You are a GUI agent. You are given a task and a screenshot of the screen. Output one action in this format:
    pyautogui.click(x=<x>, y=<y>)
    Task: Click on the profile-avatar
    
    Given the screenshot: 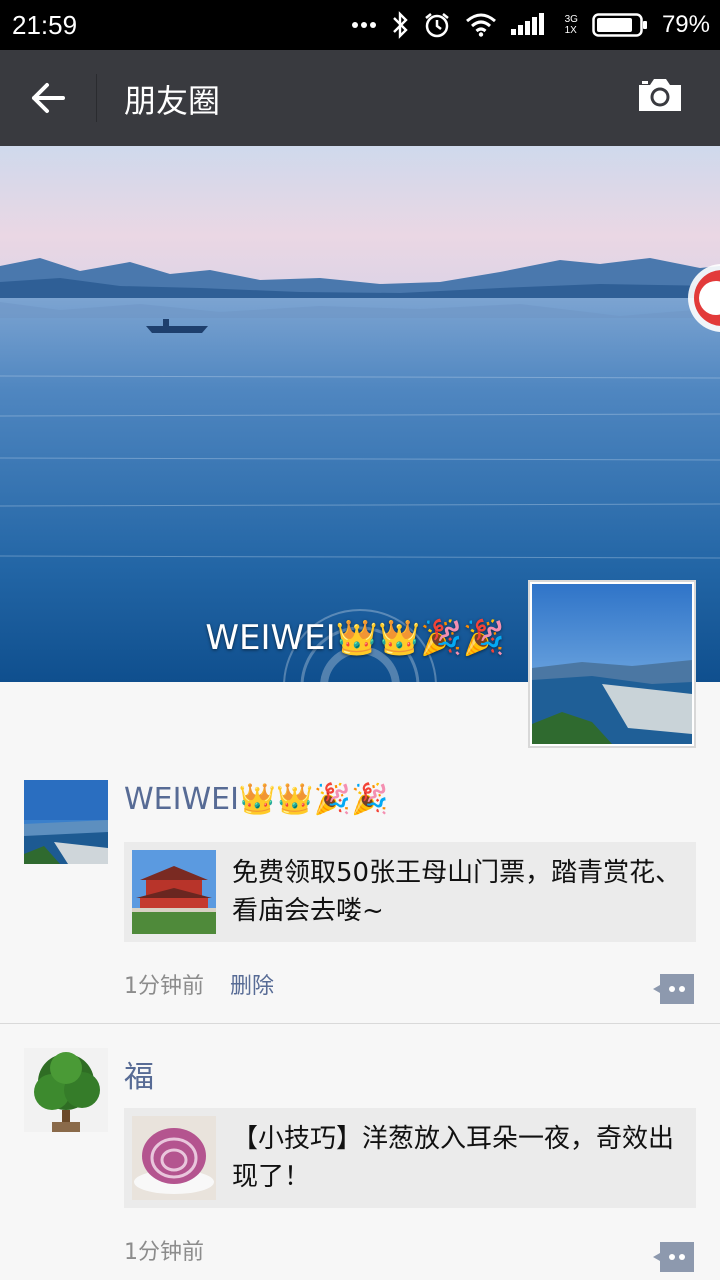 What is the action you would take?
    pyautogui.click(x=612, y=664)
    